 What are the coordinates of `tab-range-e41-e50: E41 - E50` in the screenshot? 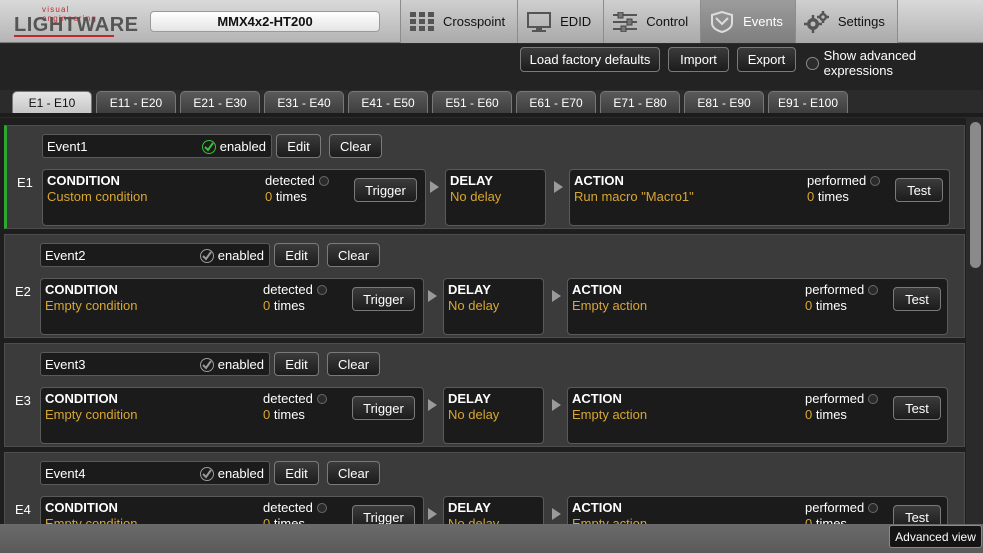 It's located at (388, 102).